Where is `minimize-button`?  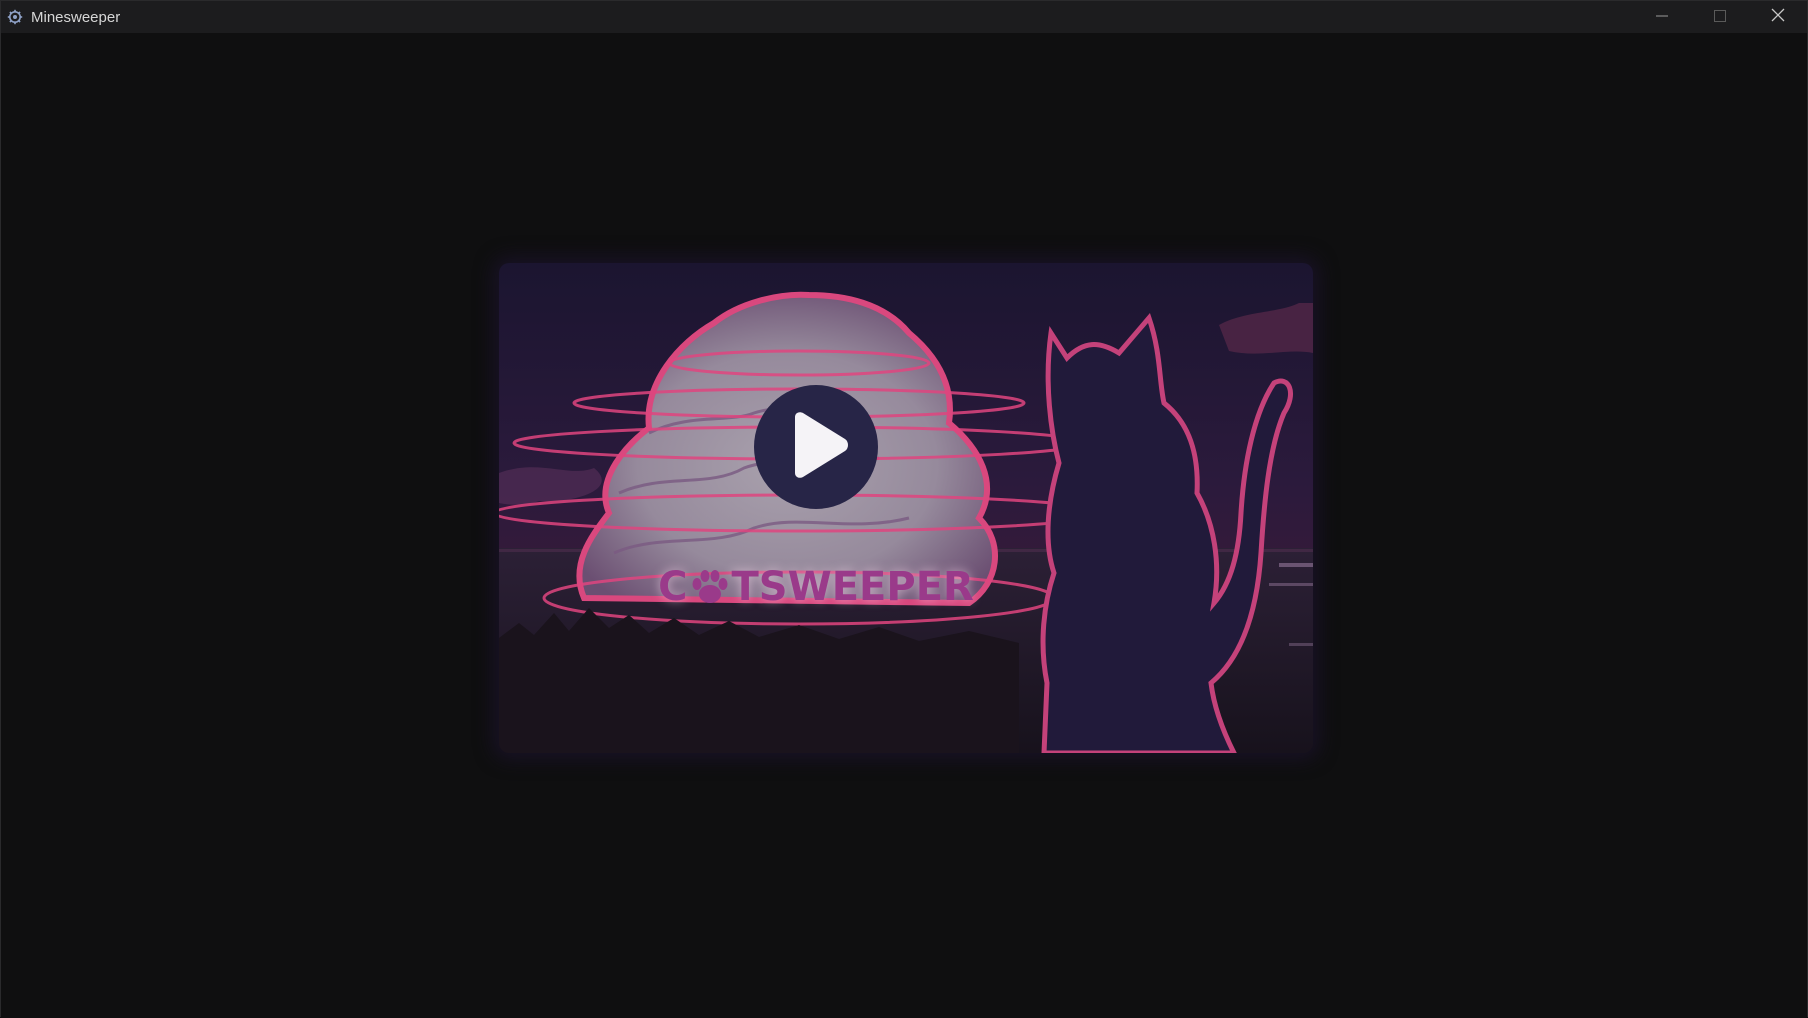
minimize-button is located at coordinates (1662, 17).